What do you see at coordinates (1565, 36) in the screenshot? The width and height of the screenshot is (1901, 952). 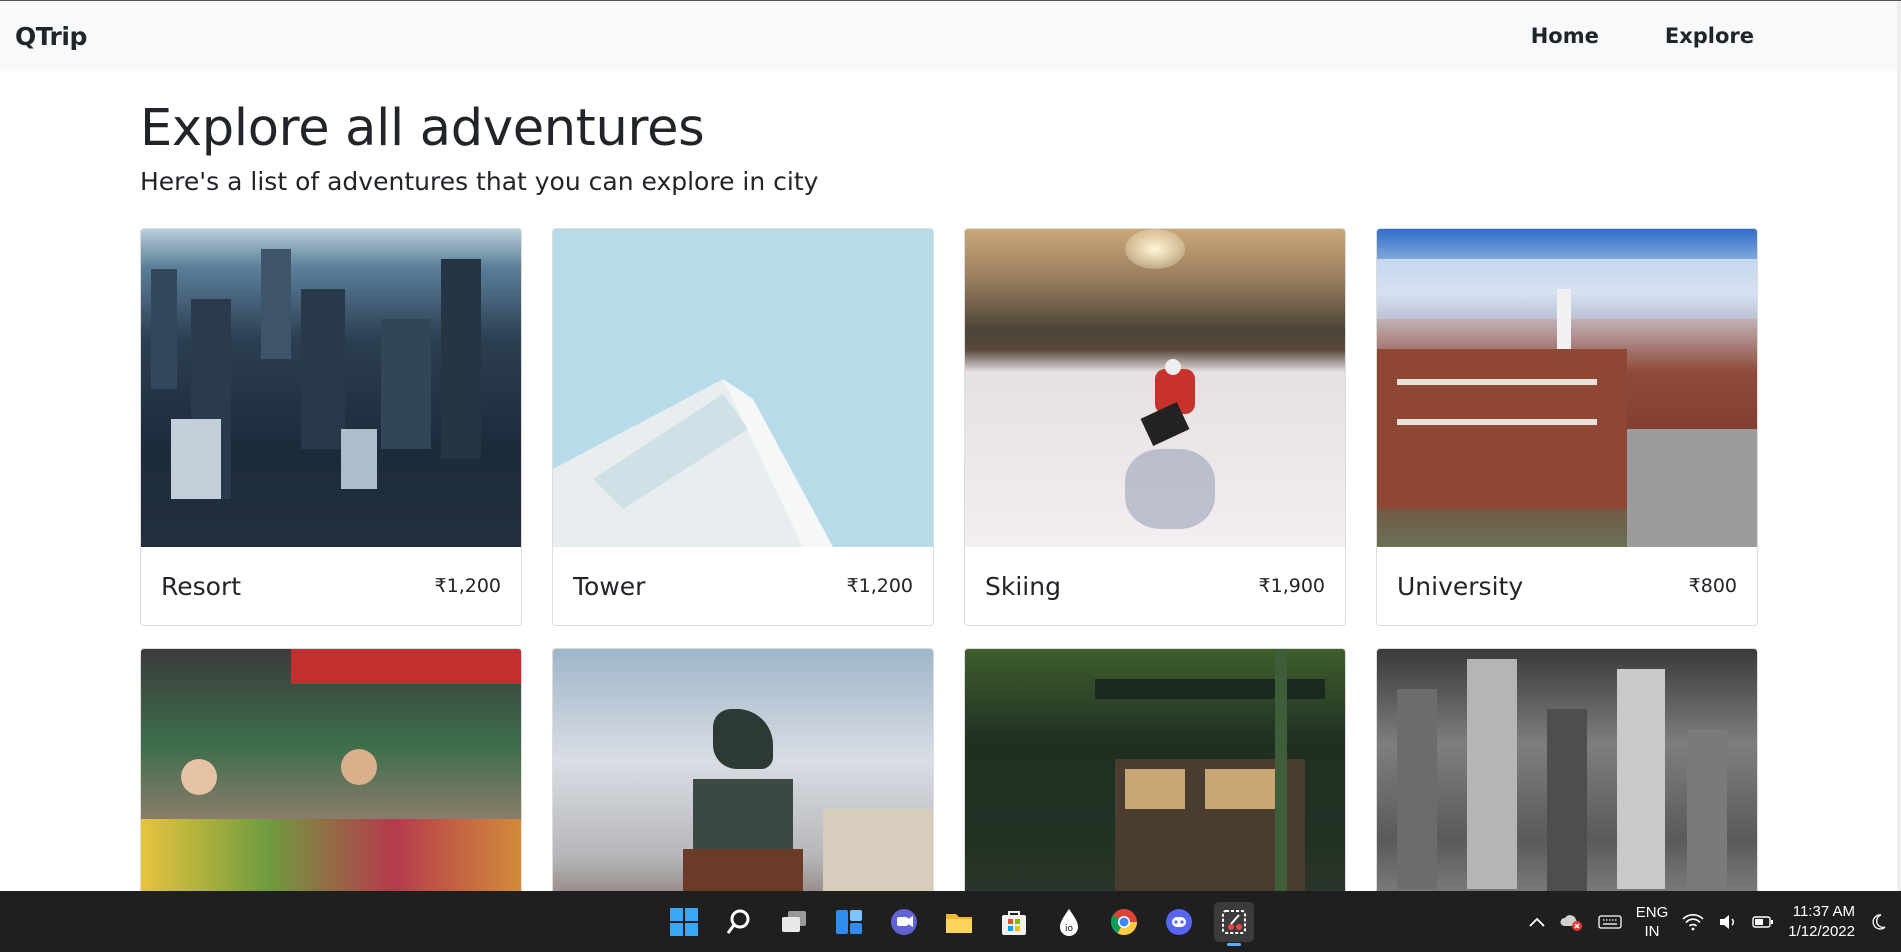 I see `nav-home-link: Home` at bounding box center [1565, 36].